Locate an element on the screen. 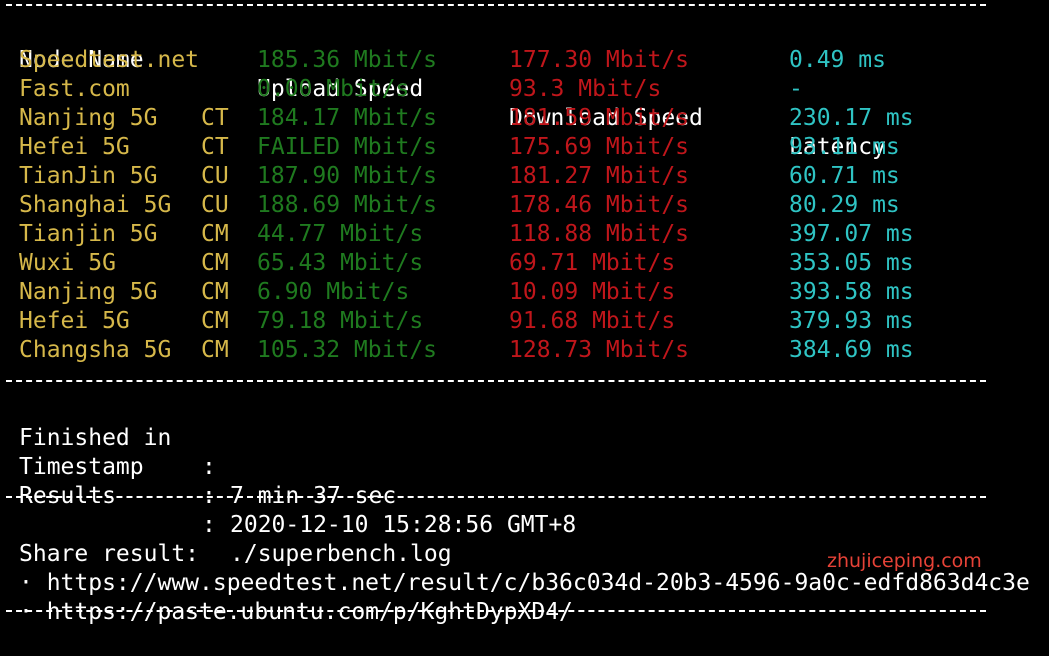 Image resolution: width=1049 pixels, height=656 pixels. upload-cell: 44.77 Mbit/s is located at coordinates (340, 234).